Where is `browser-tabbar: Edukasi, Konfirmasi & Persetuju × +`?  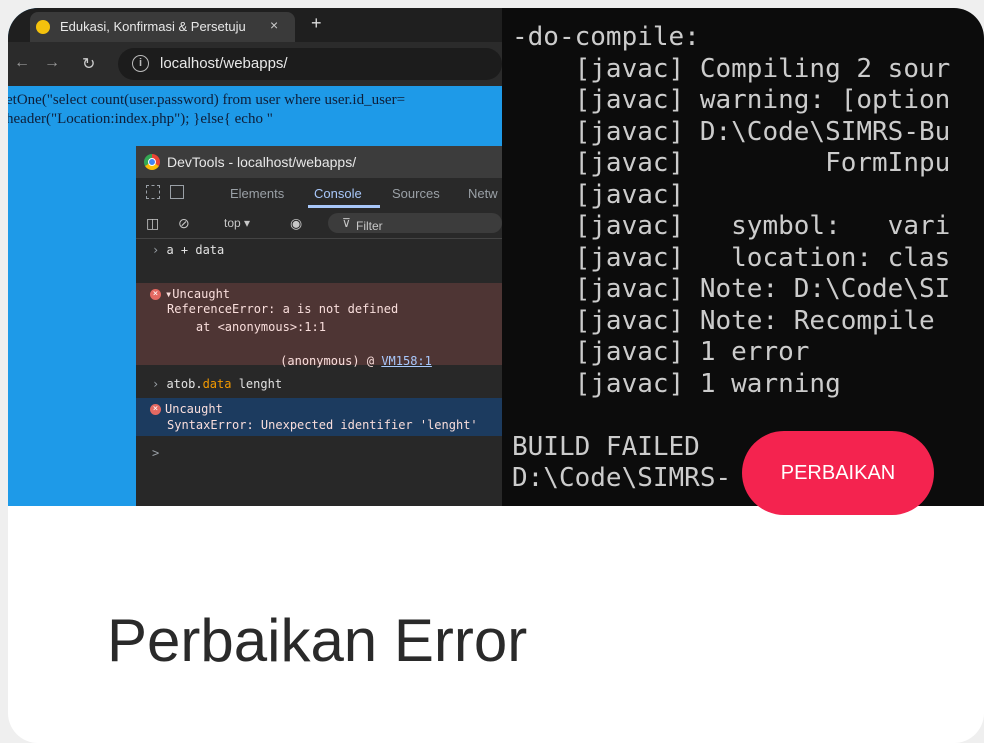
browser-tabbar: Edukasi, Konfirmasi & Persetuju × + is located at coordinates (255, 25).